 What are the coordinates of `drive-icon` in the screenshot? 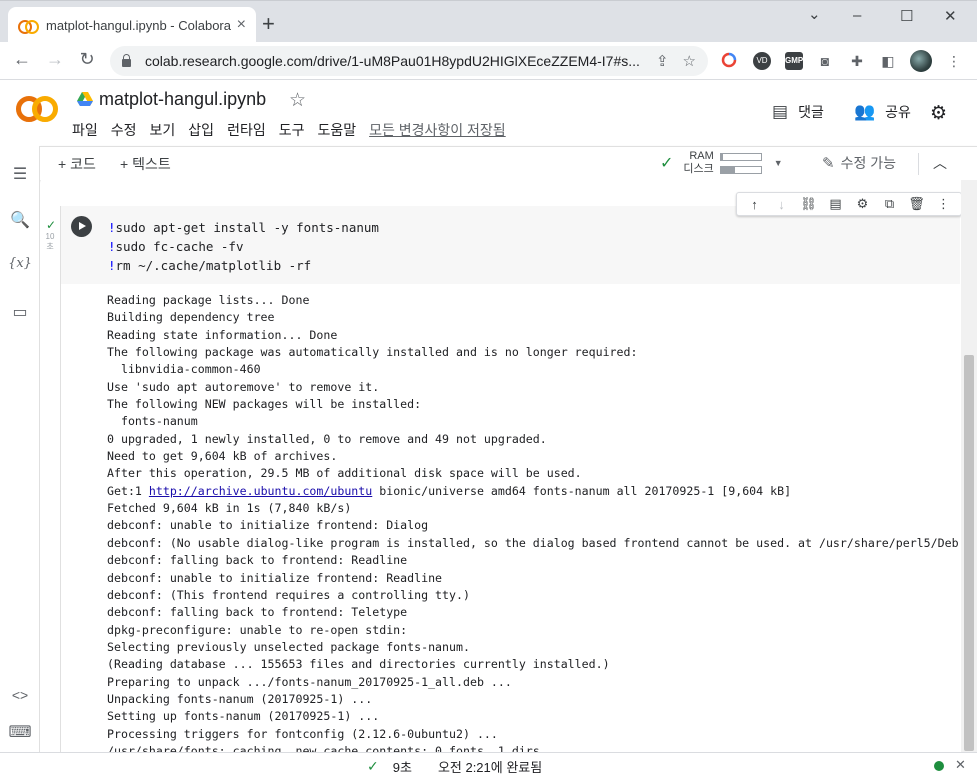 It's located at (85, 99).